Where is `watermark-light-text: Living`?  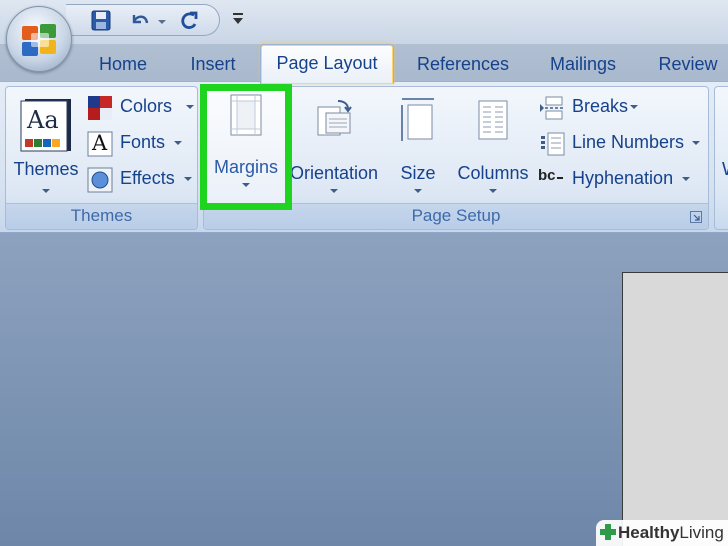 watermark-light-text: Living is located at coordinates (701, 532).